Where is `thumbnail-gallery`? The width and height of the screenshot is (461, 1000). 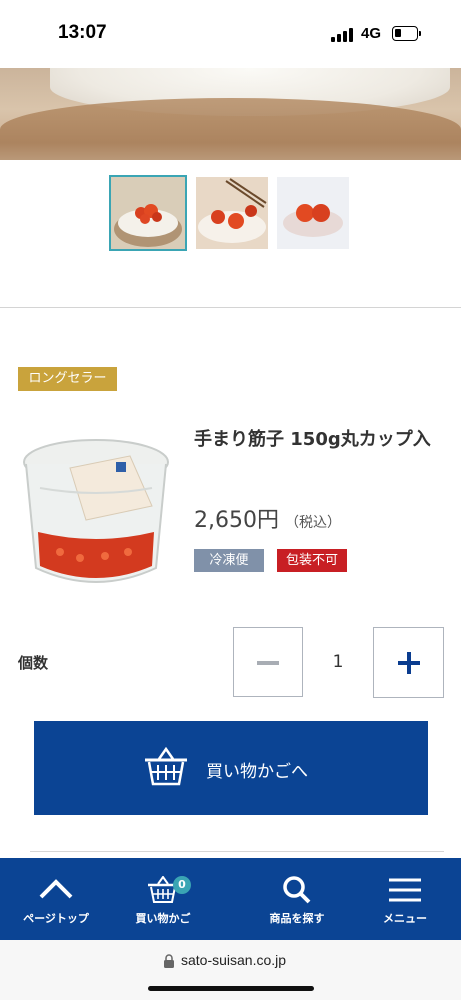
thumbnail-gallery is located at coordinates (229, 213).